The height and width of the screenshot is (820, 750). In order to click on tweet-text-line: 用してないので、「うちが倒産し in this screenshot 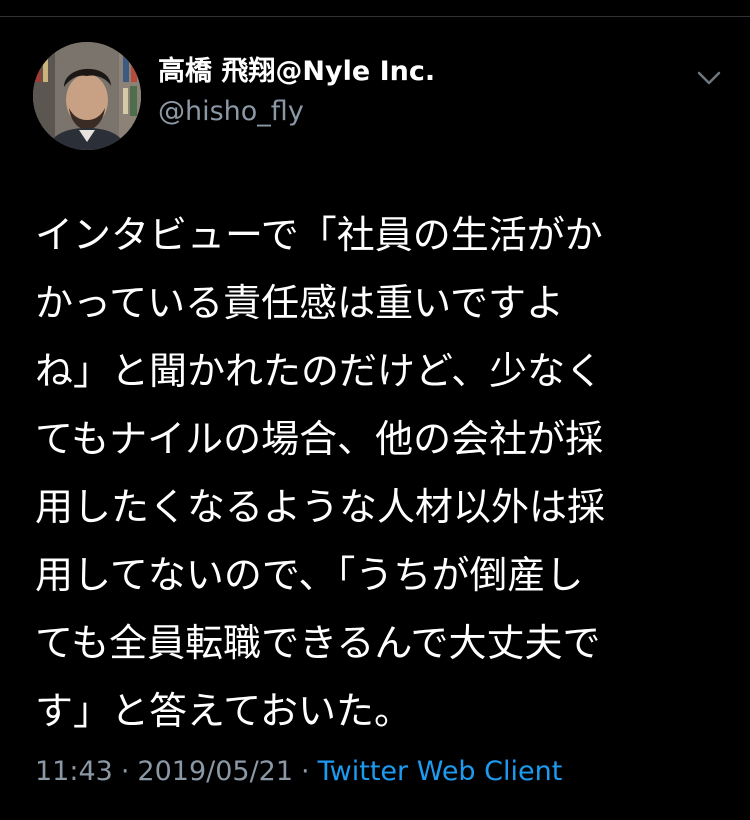, I will do `click(309, 575)`.